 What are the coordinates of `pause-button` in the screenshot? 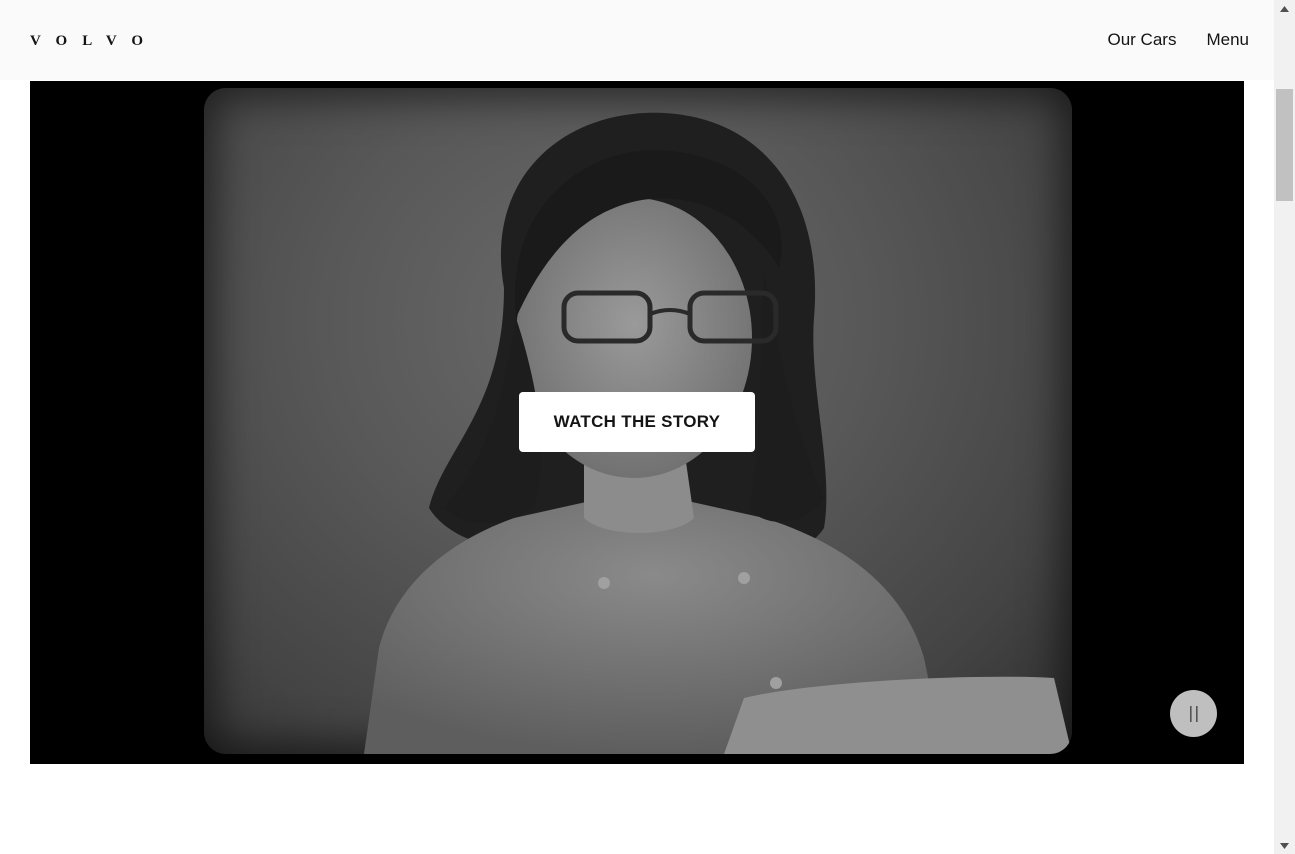 It's located at (1193, 713).